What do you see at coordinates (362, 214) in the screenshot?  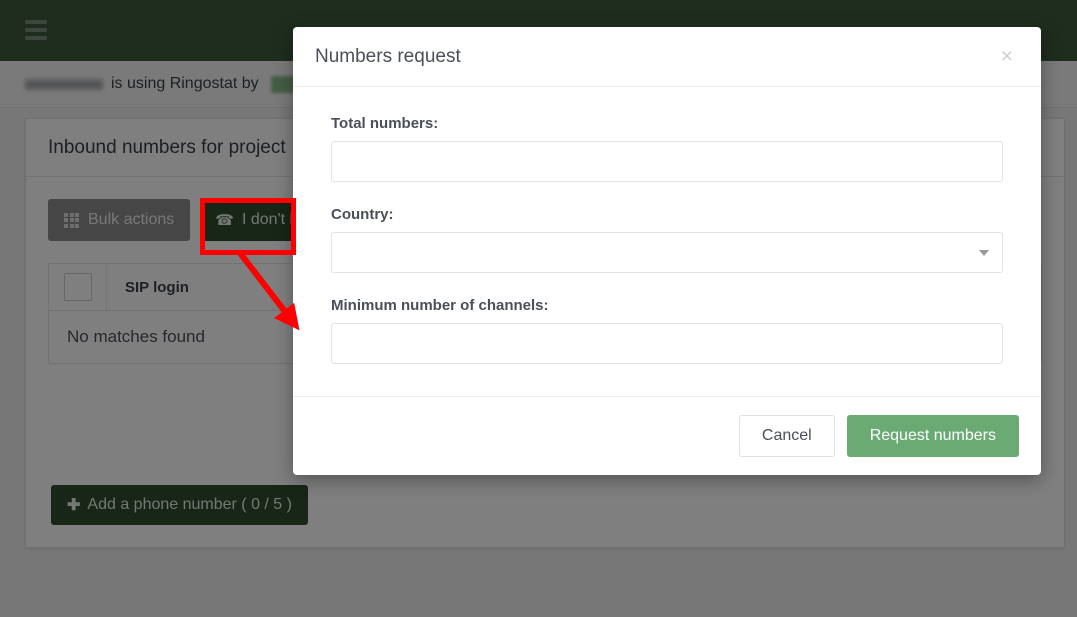 I see `label-country: Country:` at bounding box center [362, 214].